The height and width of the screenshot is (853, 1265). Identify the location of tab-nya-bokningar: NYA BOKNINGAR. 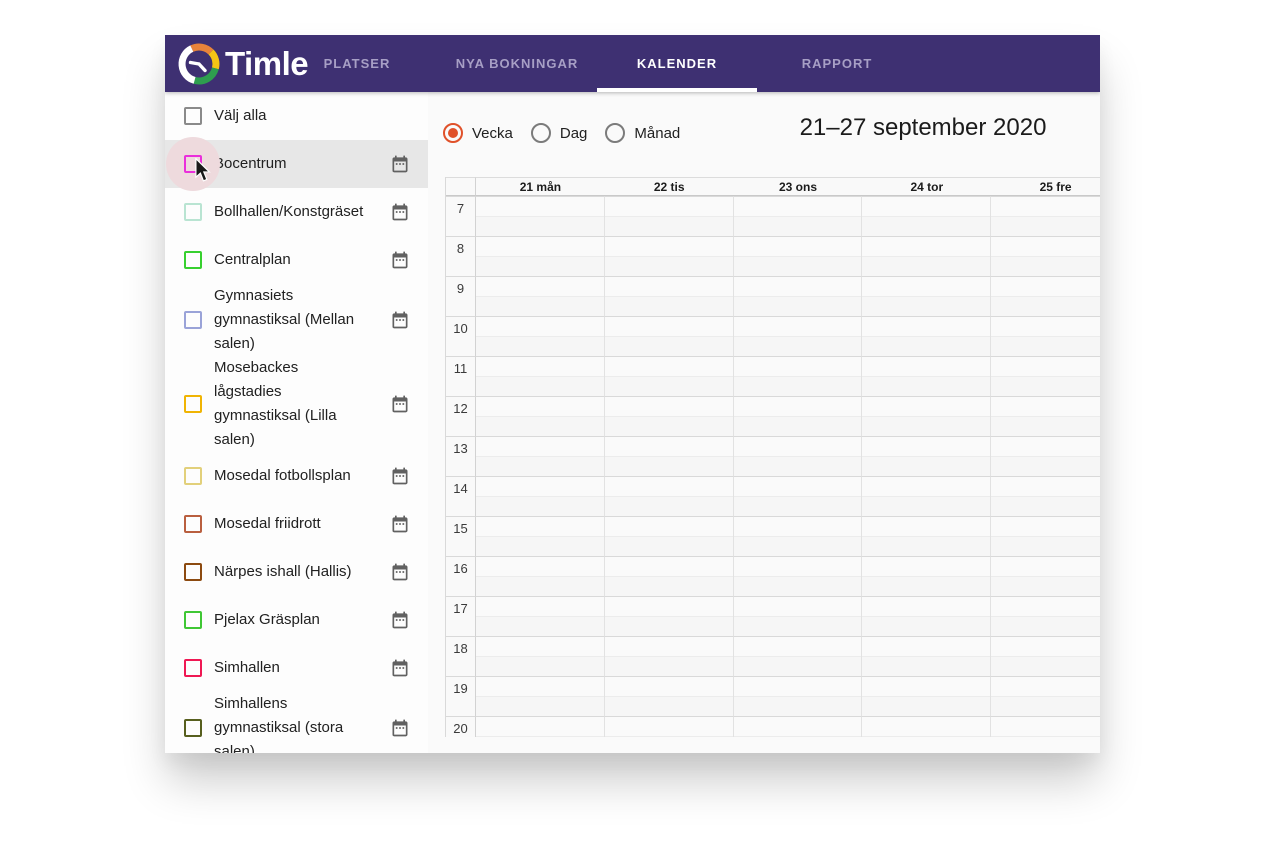
(517, 63).